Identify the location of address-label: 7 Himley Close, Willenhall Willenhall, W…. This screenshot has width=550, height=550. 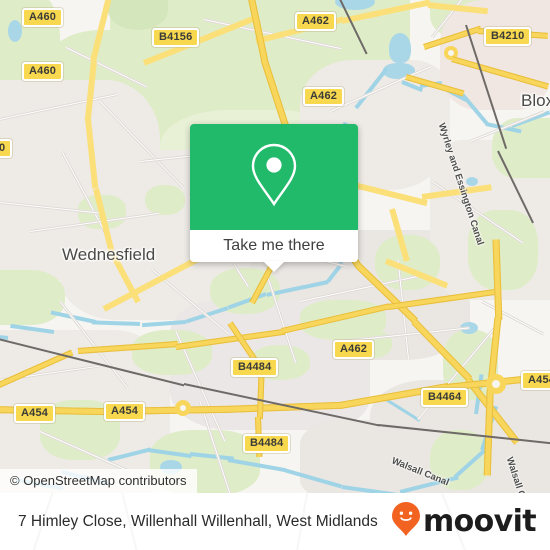
(198, 521).